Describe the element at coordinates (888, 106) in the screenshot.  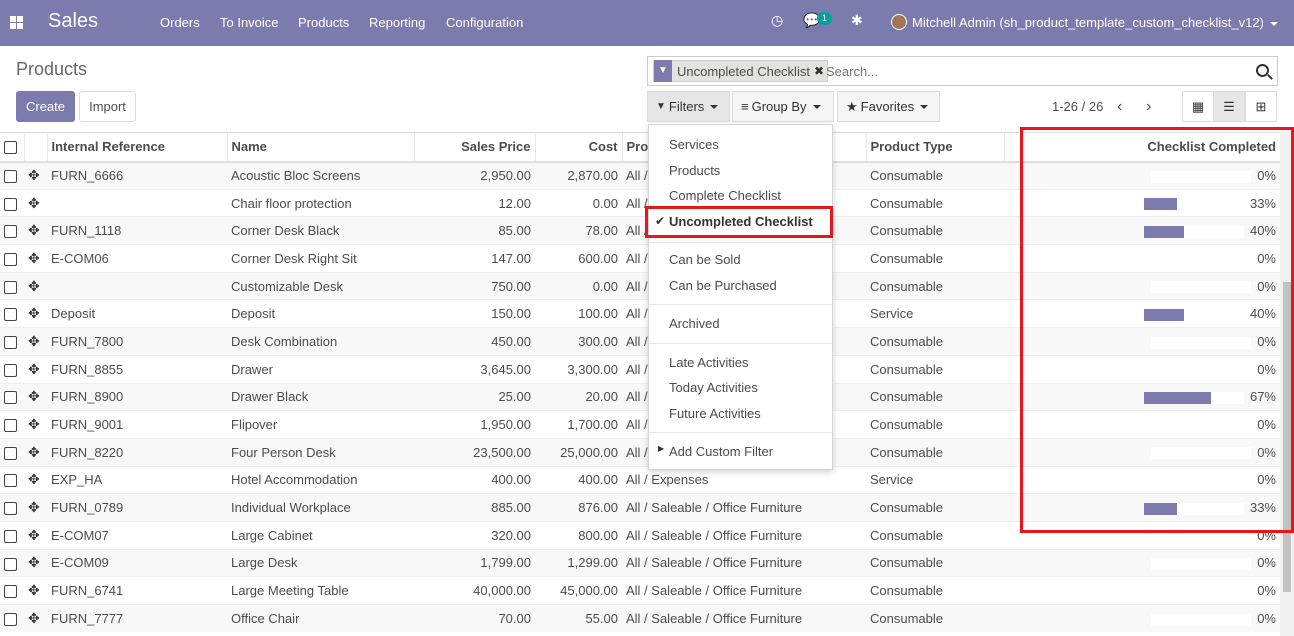
I see `favorites-button: ★ Favorites` at that location.